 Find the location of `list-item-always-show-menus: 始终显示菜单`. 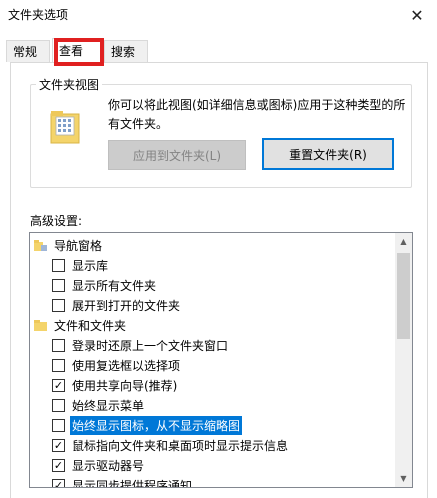

list-item-always-show-menus: 始终显示菜单 is located at coordinates (99, 405).